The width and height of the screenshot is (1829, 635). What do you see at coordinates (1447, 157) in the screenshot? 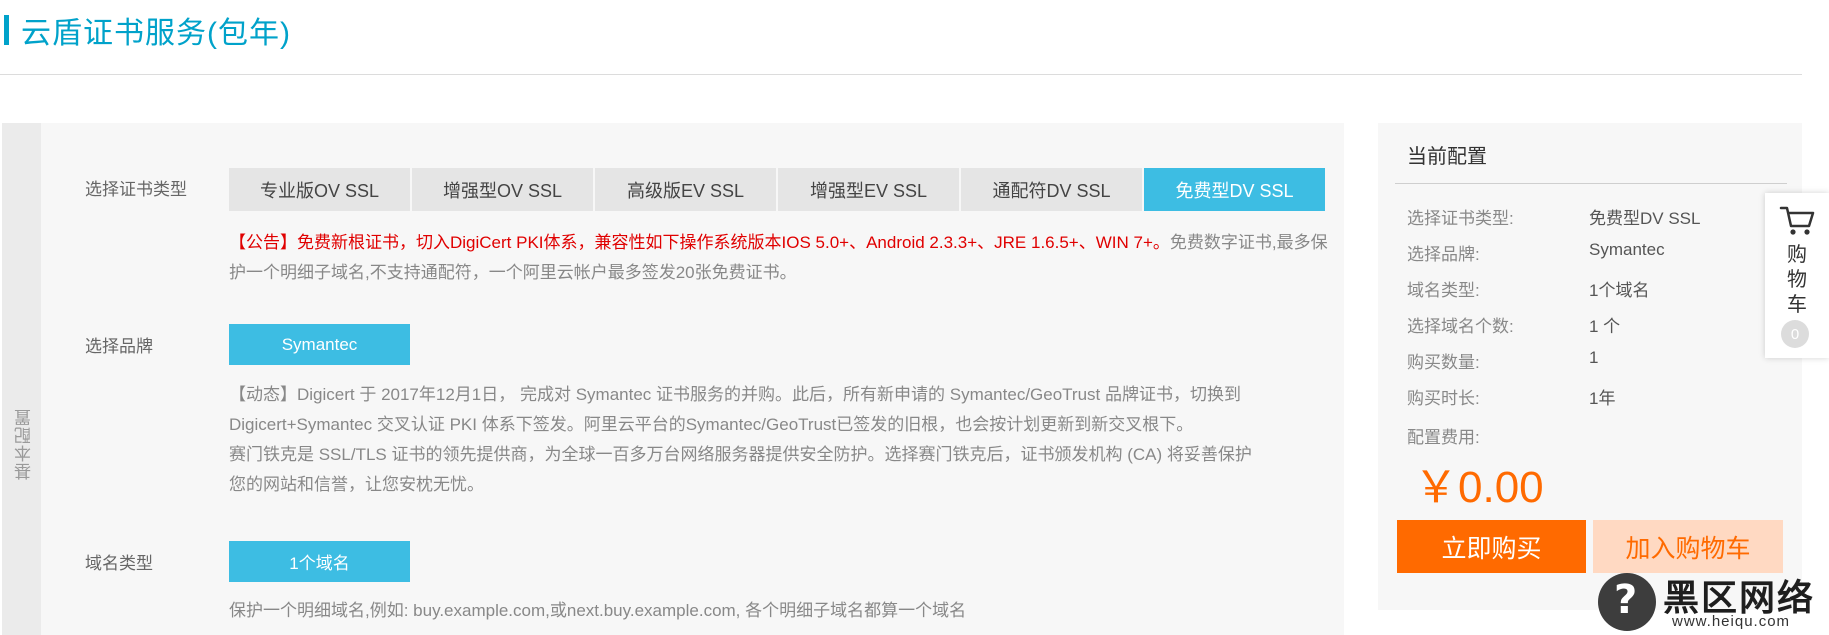
I see `summary-title: 当前配置` at bounding box center [1447, 157].